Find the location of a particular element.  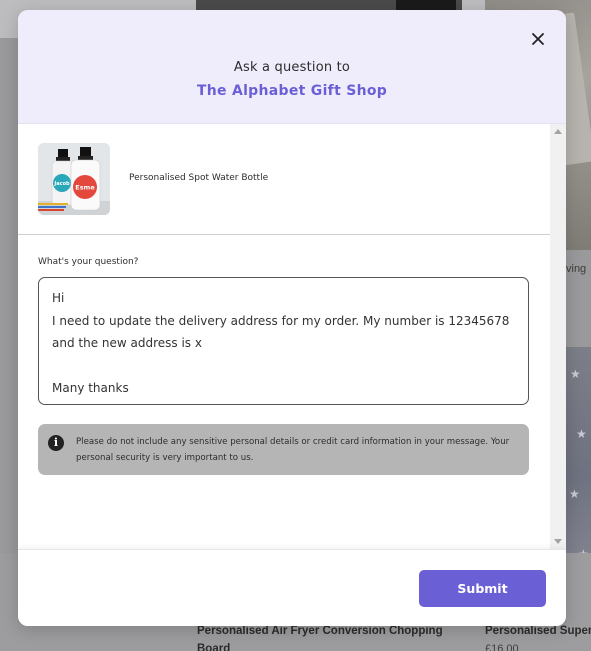

info-icon: i is located at coordinates (56, 443).